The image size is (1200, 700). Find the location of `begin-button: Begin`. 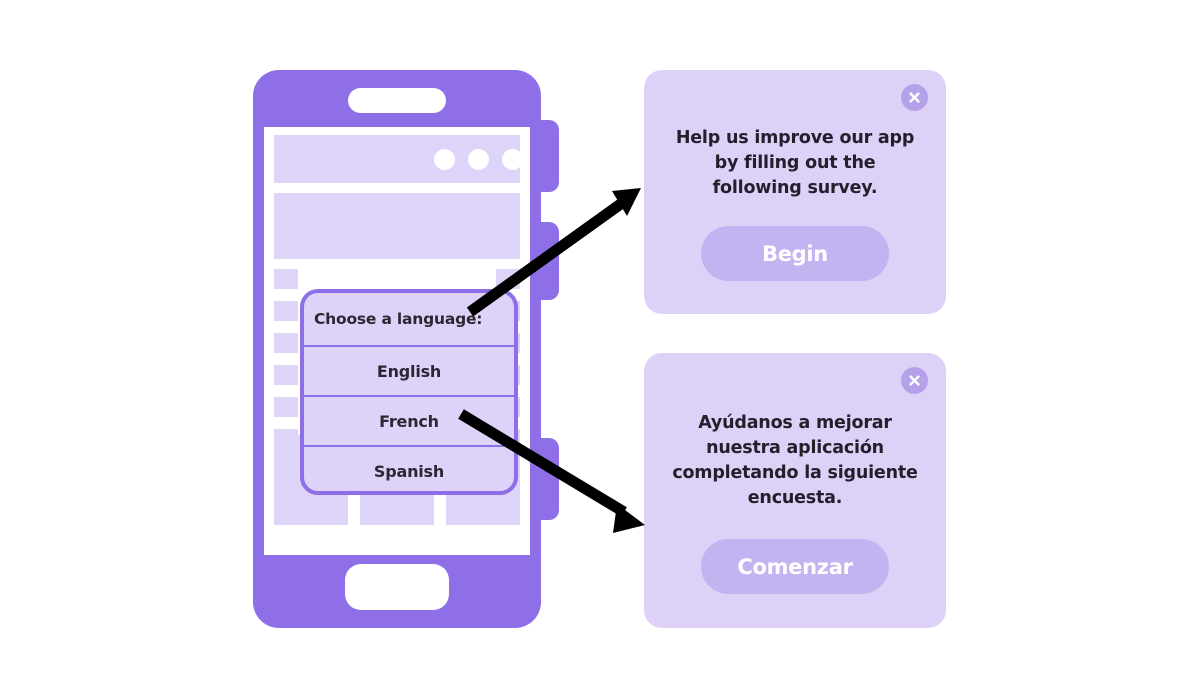

begin-button: Begin is located at coordinates (795, 253).